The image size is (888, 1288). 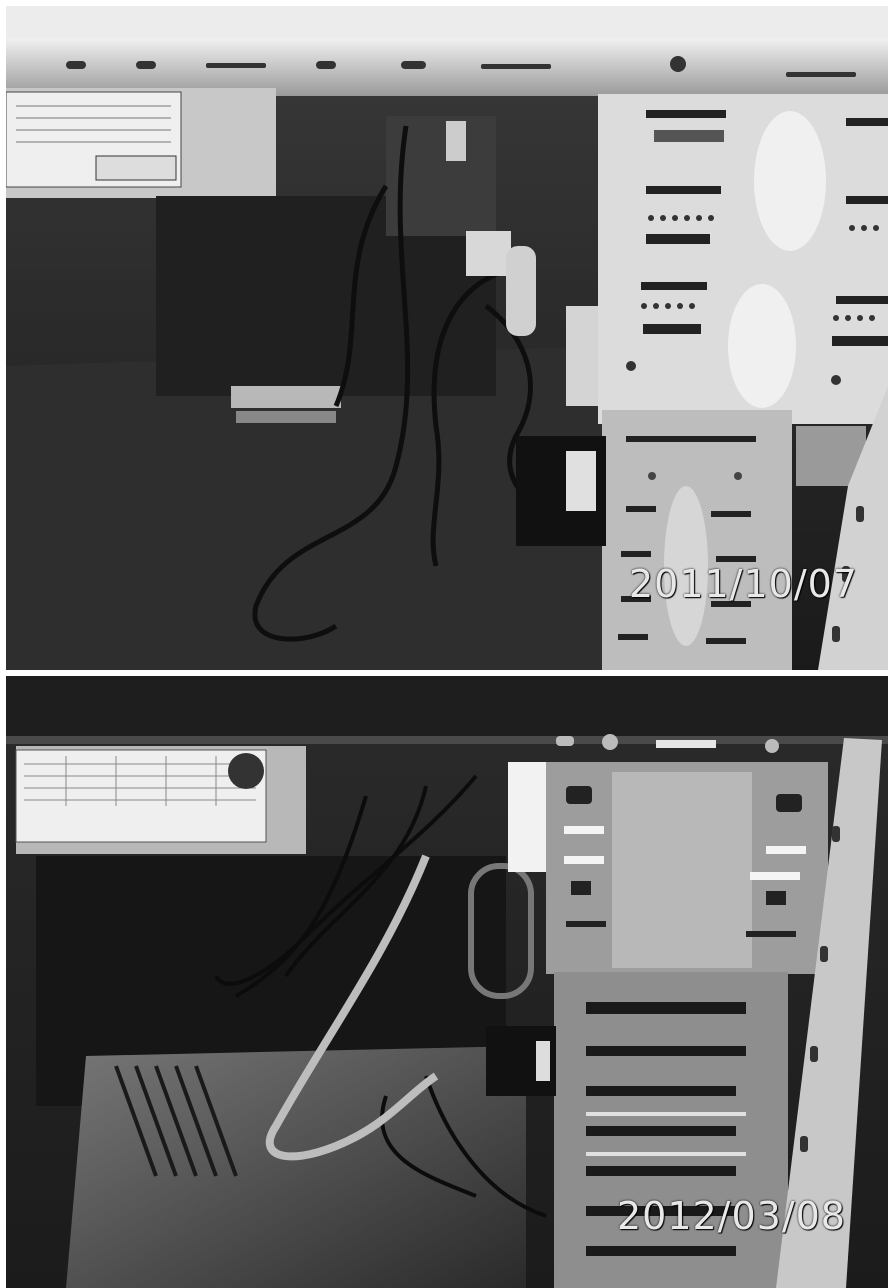 What do you see at coordinates (743, 584) in the screenshot?
I see `date-stamp-top: 2011/10/07` at bounding box center [743, 584].